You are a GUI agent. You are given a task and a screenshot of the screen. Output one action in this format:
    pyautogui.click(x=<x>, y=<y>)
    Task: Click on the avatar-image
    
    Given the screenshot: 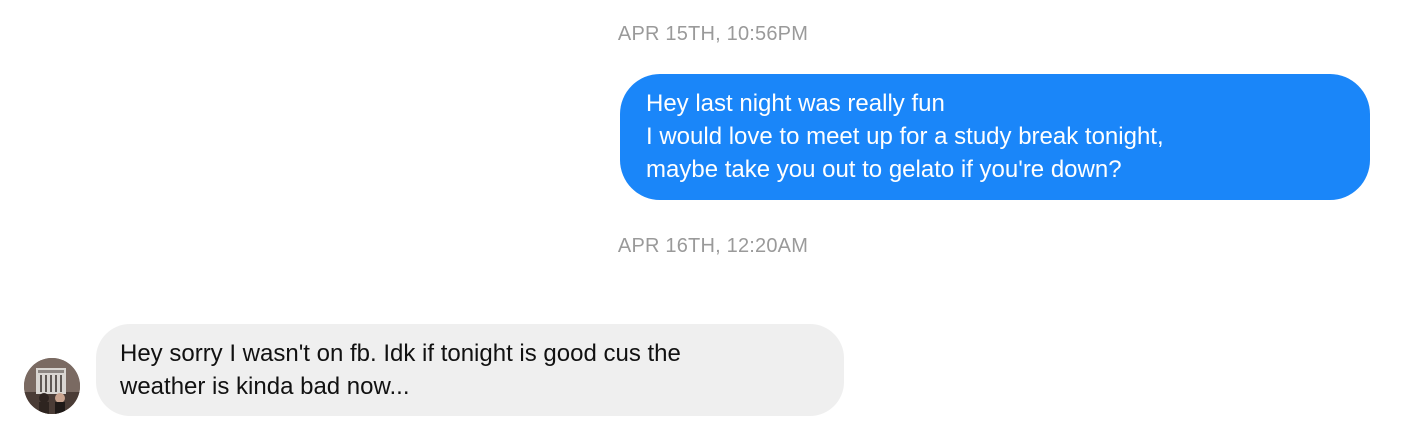 What is the action you would take?
    pyautogui.click(x=52, y=386)
    